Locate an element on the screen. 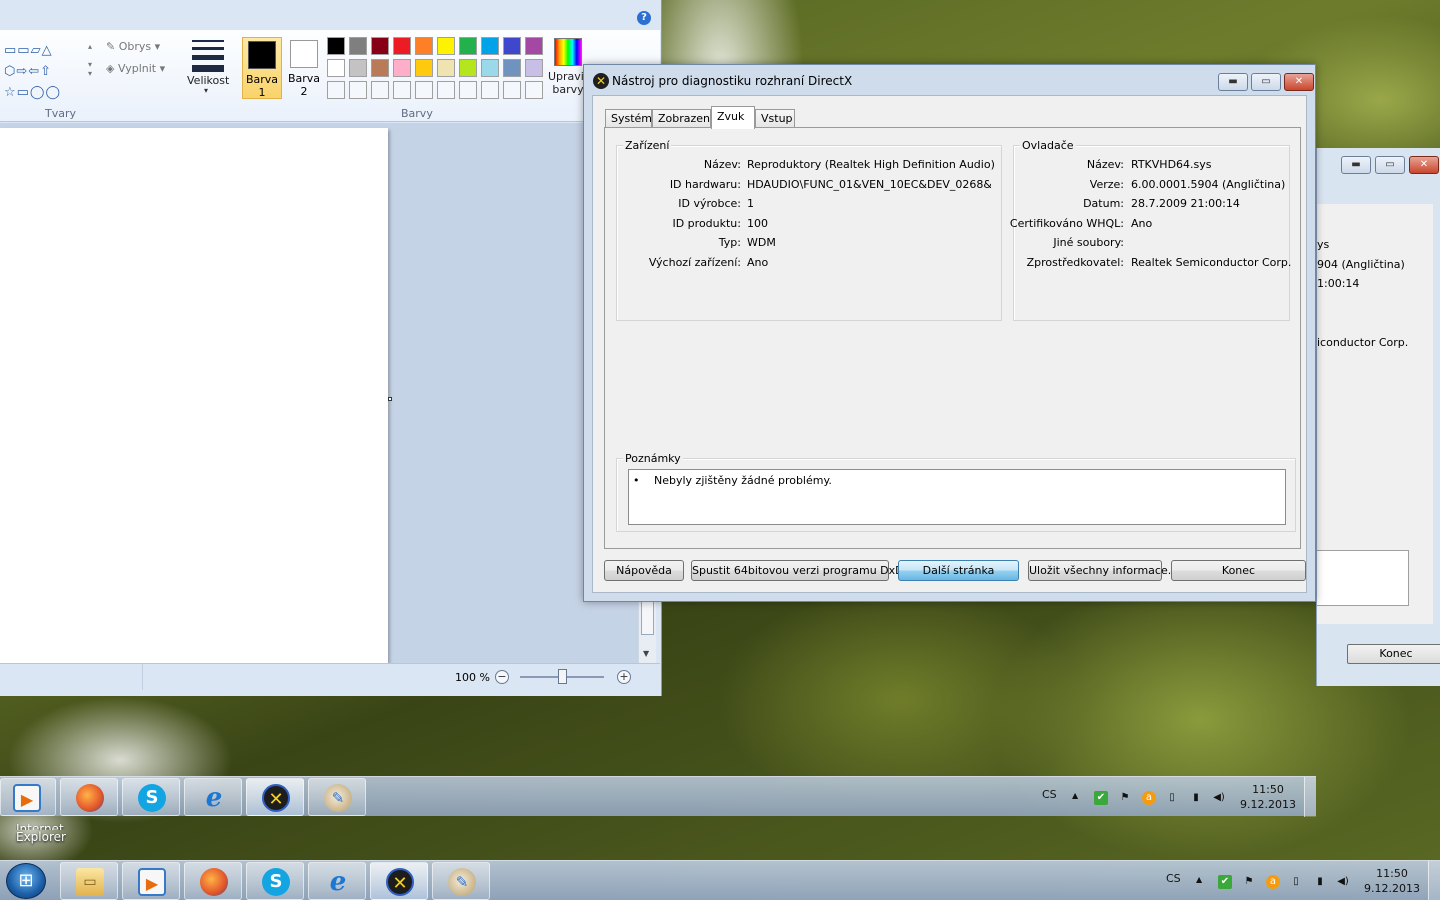 This screenshot has width=1440, height=901. fill-button: ◈ Vyplnit ▾ is located at coordinates (135, 68).